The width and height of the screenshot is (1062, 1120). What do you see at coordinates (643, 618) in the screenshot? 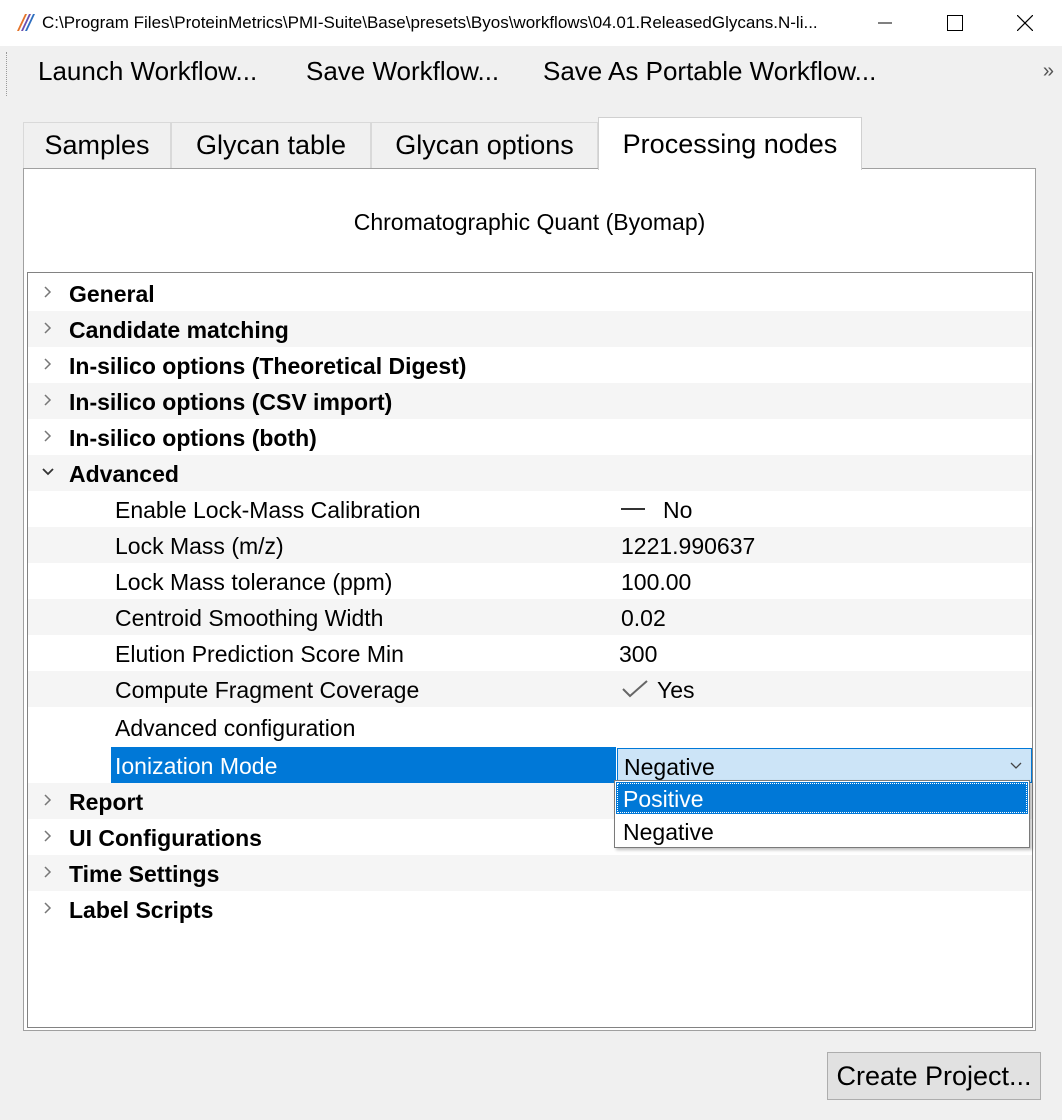
I see `property-value: 0.02` at bounding box center [643, 618].